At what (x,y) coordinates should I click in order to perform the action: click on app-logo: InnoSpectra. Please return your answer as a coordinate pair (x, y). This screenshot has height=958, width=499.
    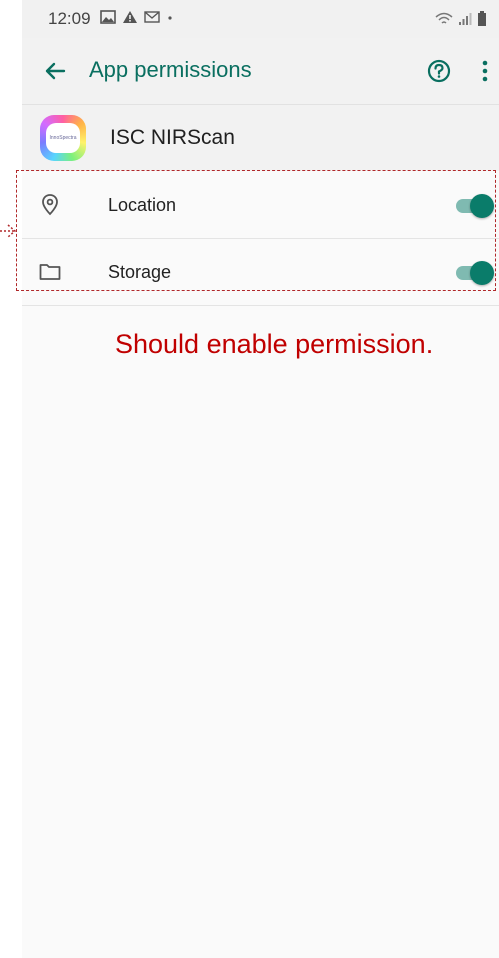
    Looking at the image, I should click on (63, 138).